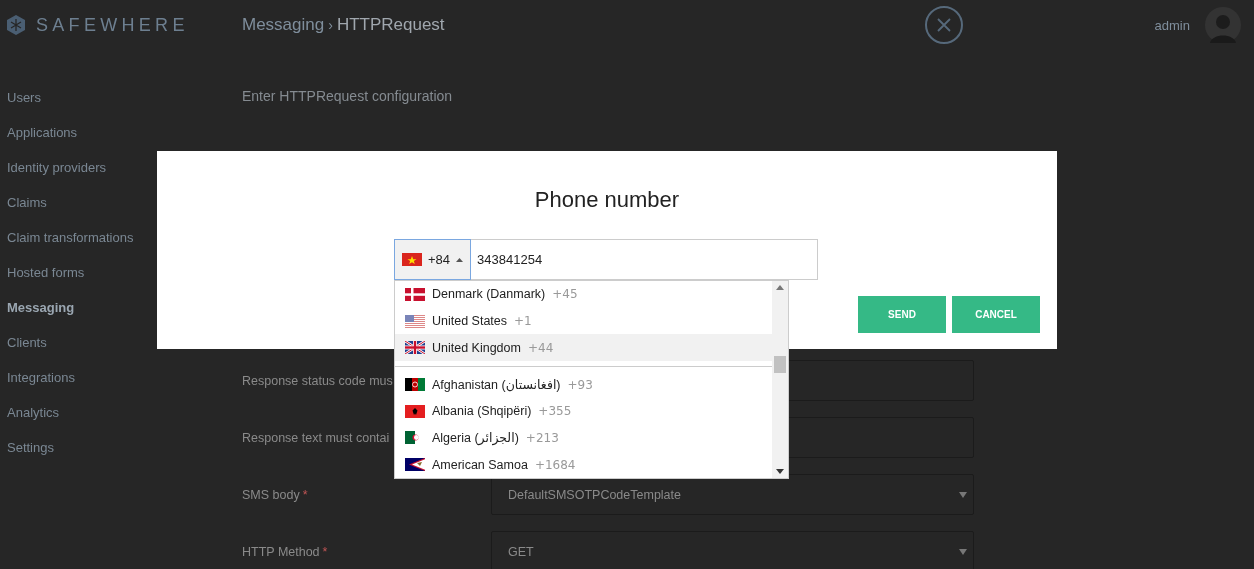 Image resolution: width=1254 pixels, height=569 pixels. I want to click on dialog-button: SEND, so click(902, 314).